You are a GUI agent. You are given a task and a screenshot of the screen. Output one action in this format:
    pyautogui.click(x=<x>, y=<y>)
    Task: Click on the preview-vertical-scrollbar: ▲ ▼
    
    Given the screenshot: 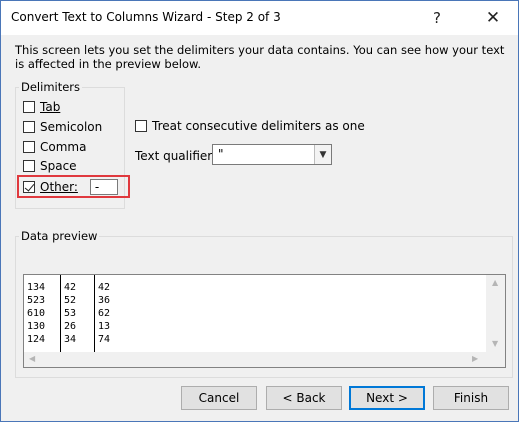 What is the action you would take?
    pyautogui.click(x=495, y=313)
    